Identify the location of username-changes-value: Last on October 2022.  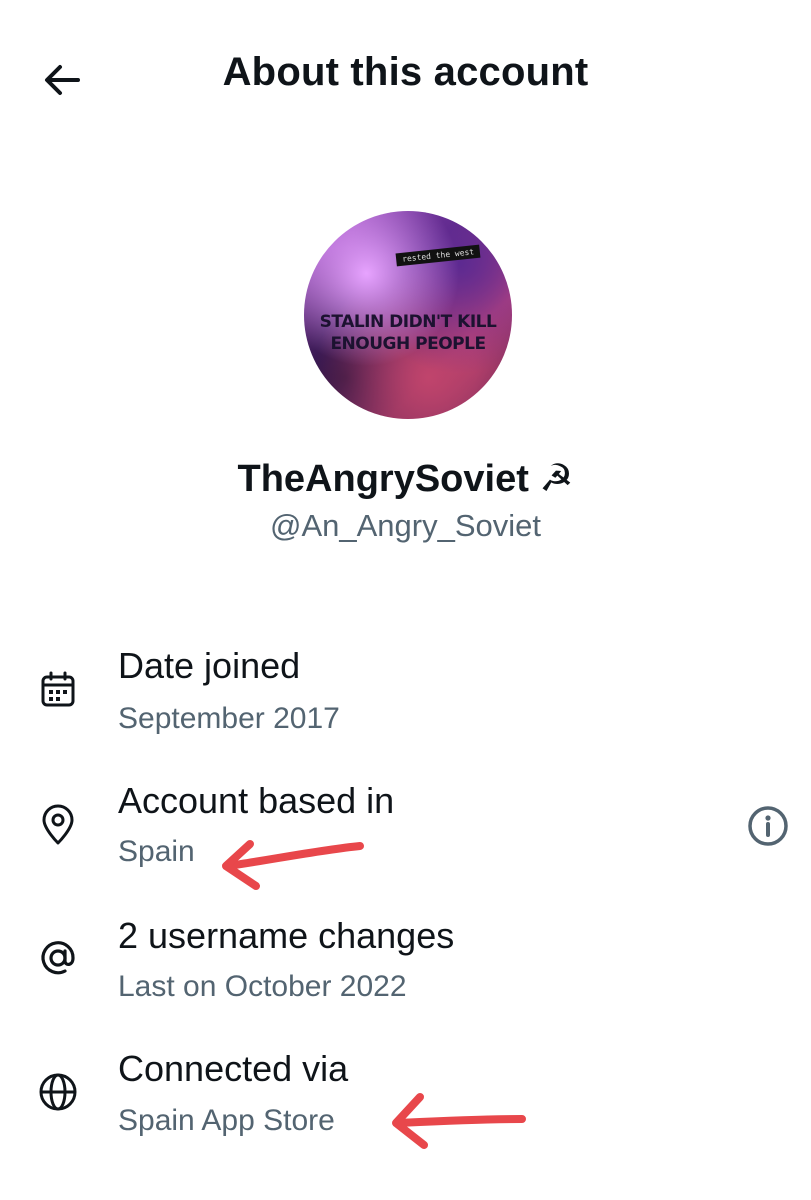
(262, 986).